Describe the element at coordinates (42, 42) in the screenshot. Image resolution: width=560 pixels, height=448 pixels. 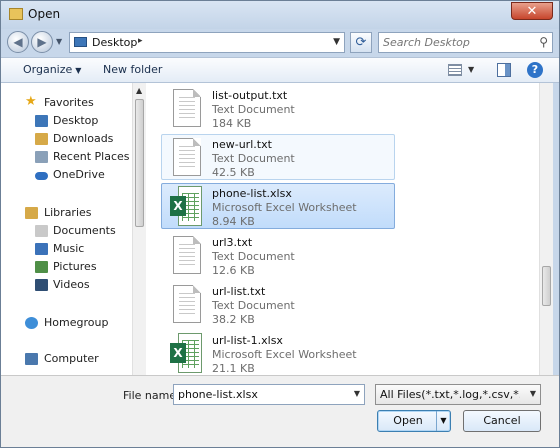
I see `forward-button: ▶` at that location.